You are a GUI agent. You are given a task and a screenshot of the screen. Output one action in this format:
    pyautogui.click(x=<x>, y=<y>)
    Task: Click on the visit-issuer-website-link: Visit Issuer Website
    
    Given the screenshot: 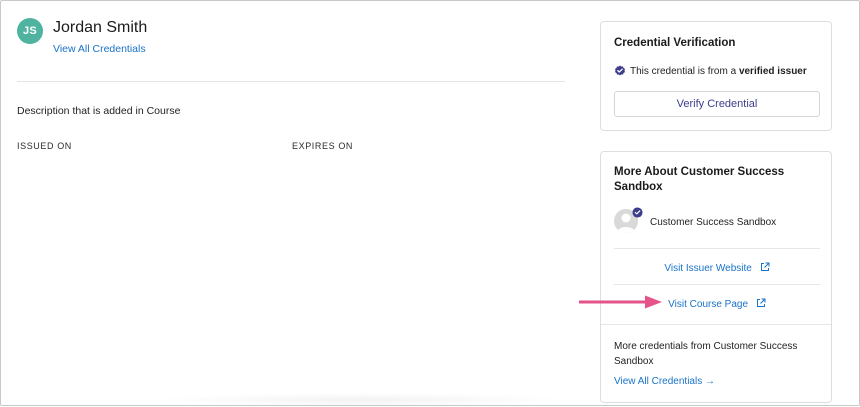 What is the action you would take?
    pyautogui.click(x=717, y=268)
    